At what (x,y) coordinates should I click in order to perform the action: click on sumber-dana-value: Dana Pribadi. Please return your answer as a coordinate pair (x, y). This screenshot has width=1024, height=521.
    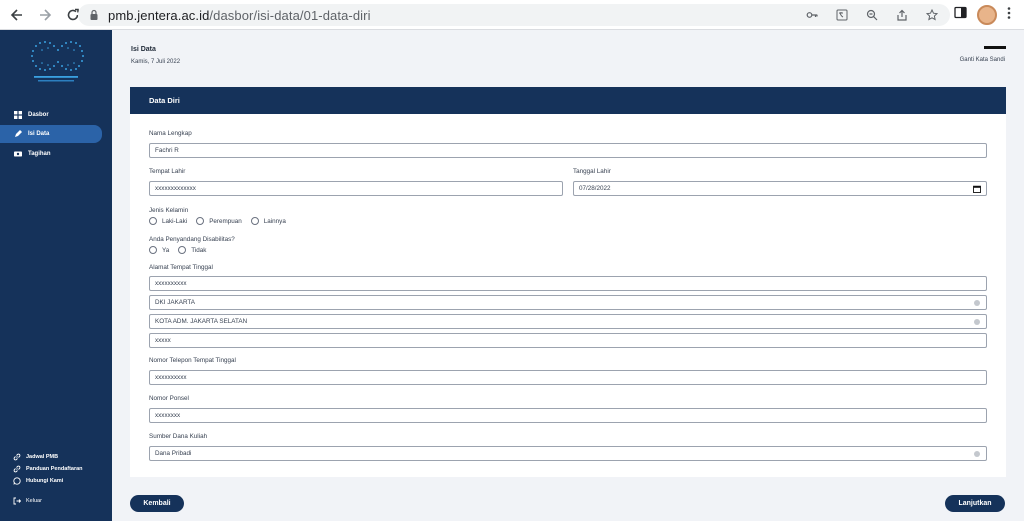
    Looking at the image, I should click on (173, 453).